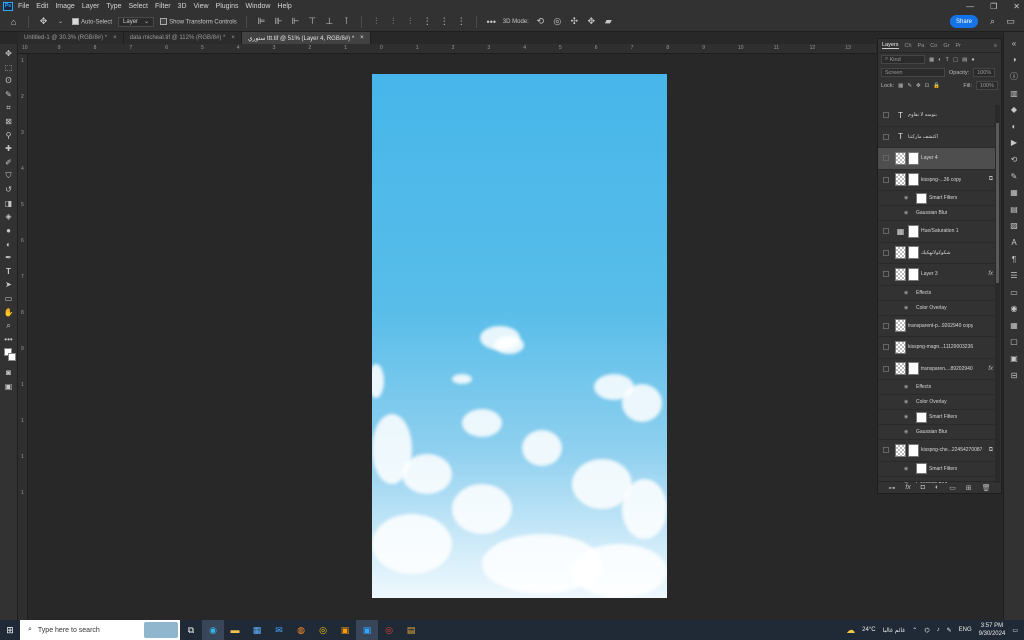  I want to click on auto-select-target-dropdown: Layer ⌄, so click(136, 21).